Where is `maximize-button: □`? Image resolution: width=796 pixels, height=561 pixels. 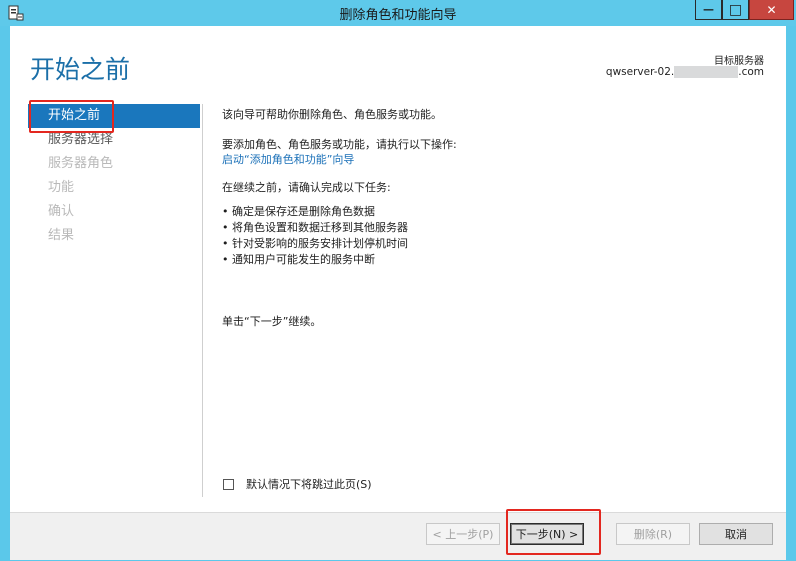
maximize-button: □ is located at coordinates (735, 10).